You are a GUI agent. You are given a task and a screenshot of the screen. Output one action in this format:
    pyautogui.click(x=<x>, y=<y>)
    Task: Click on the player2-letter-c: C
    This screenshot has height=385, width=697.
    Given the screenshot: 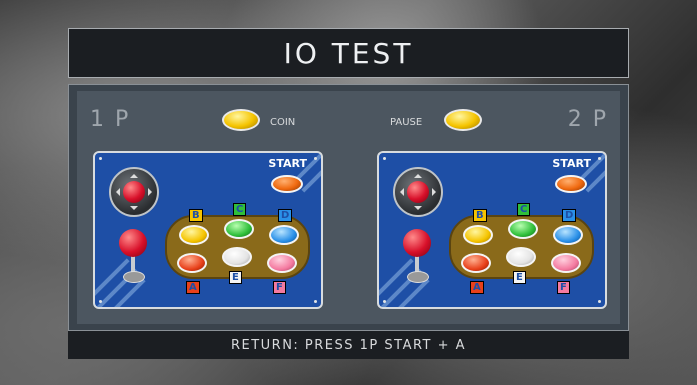 What is the action you would take?
    pyautogui.click(x=524, y=209)
    